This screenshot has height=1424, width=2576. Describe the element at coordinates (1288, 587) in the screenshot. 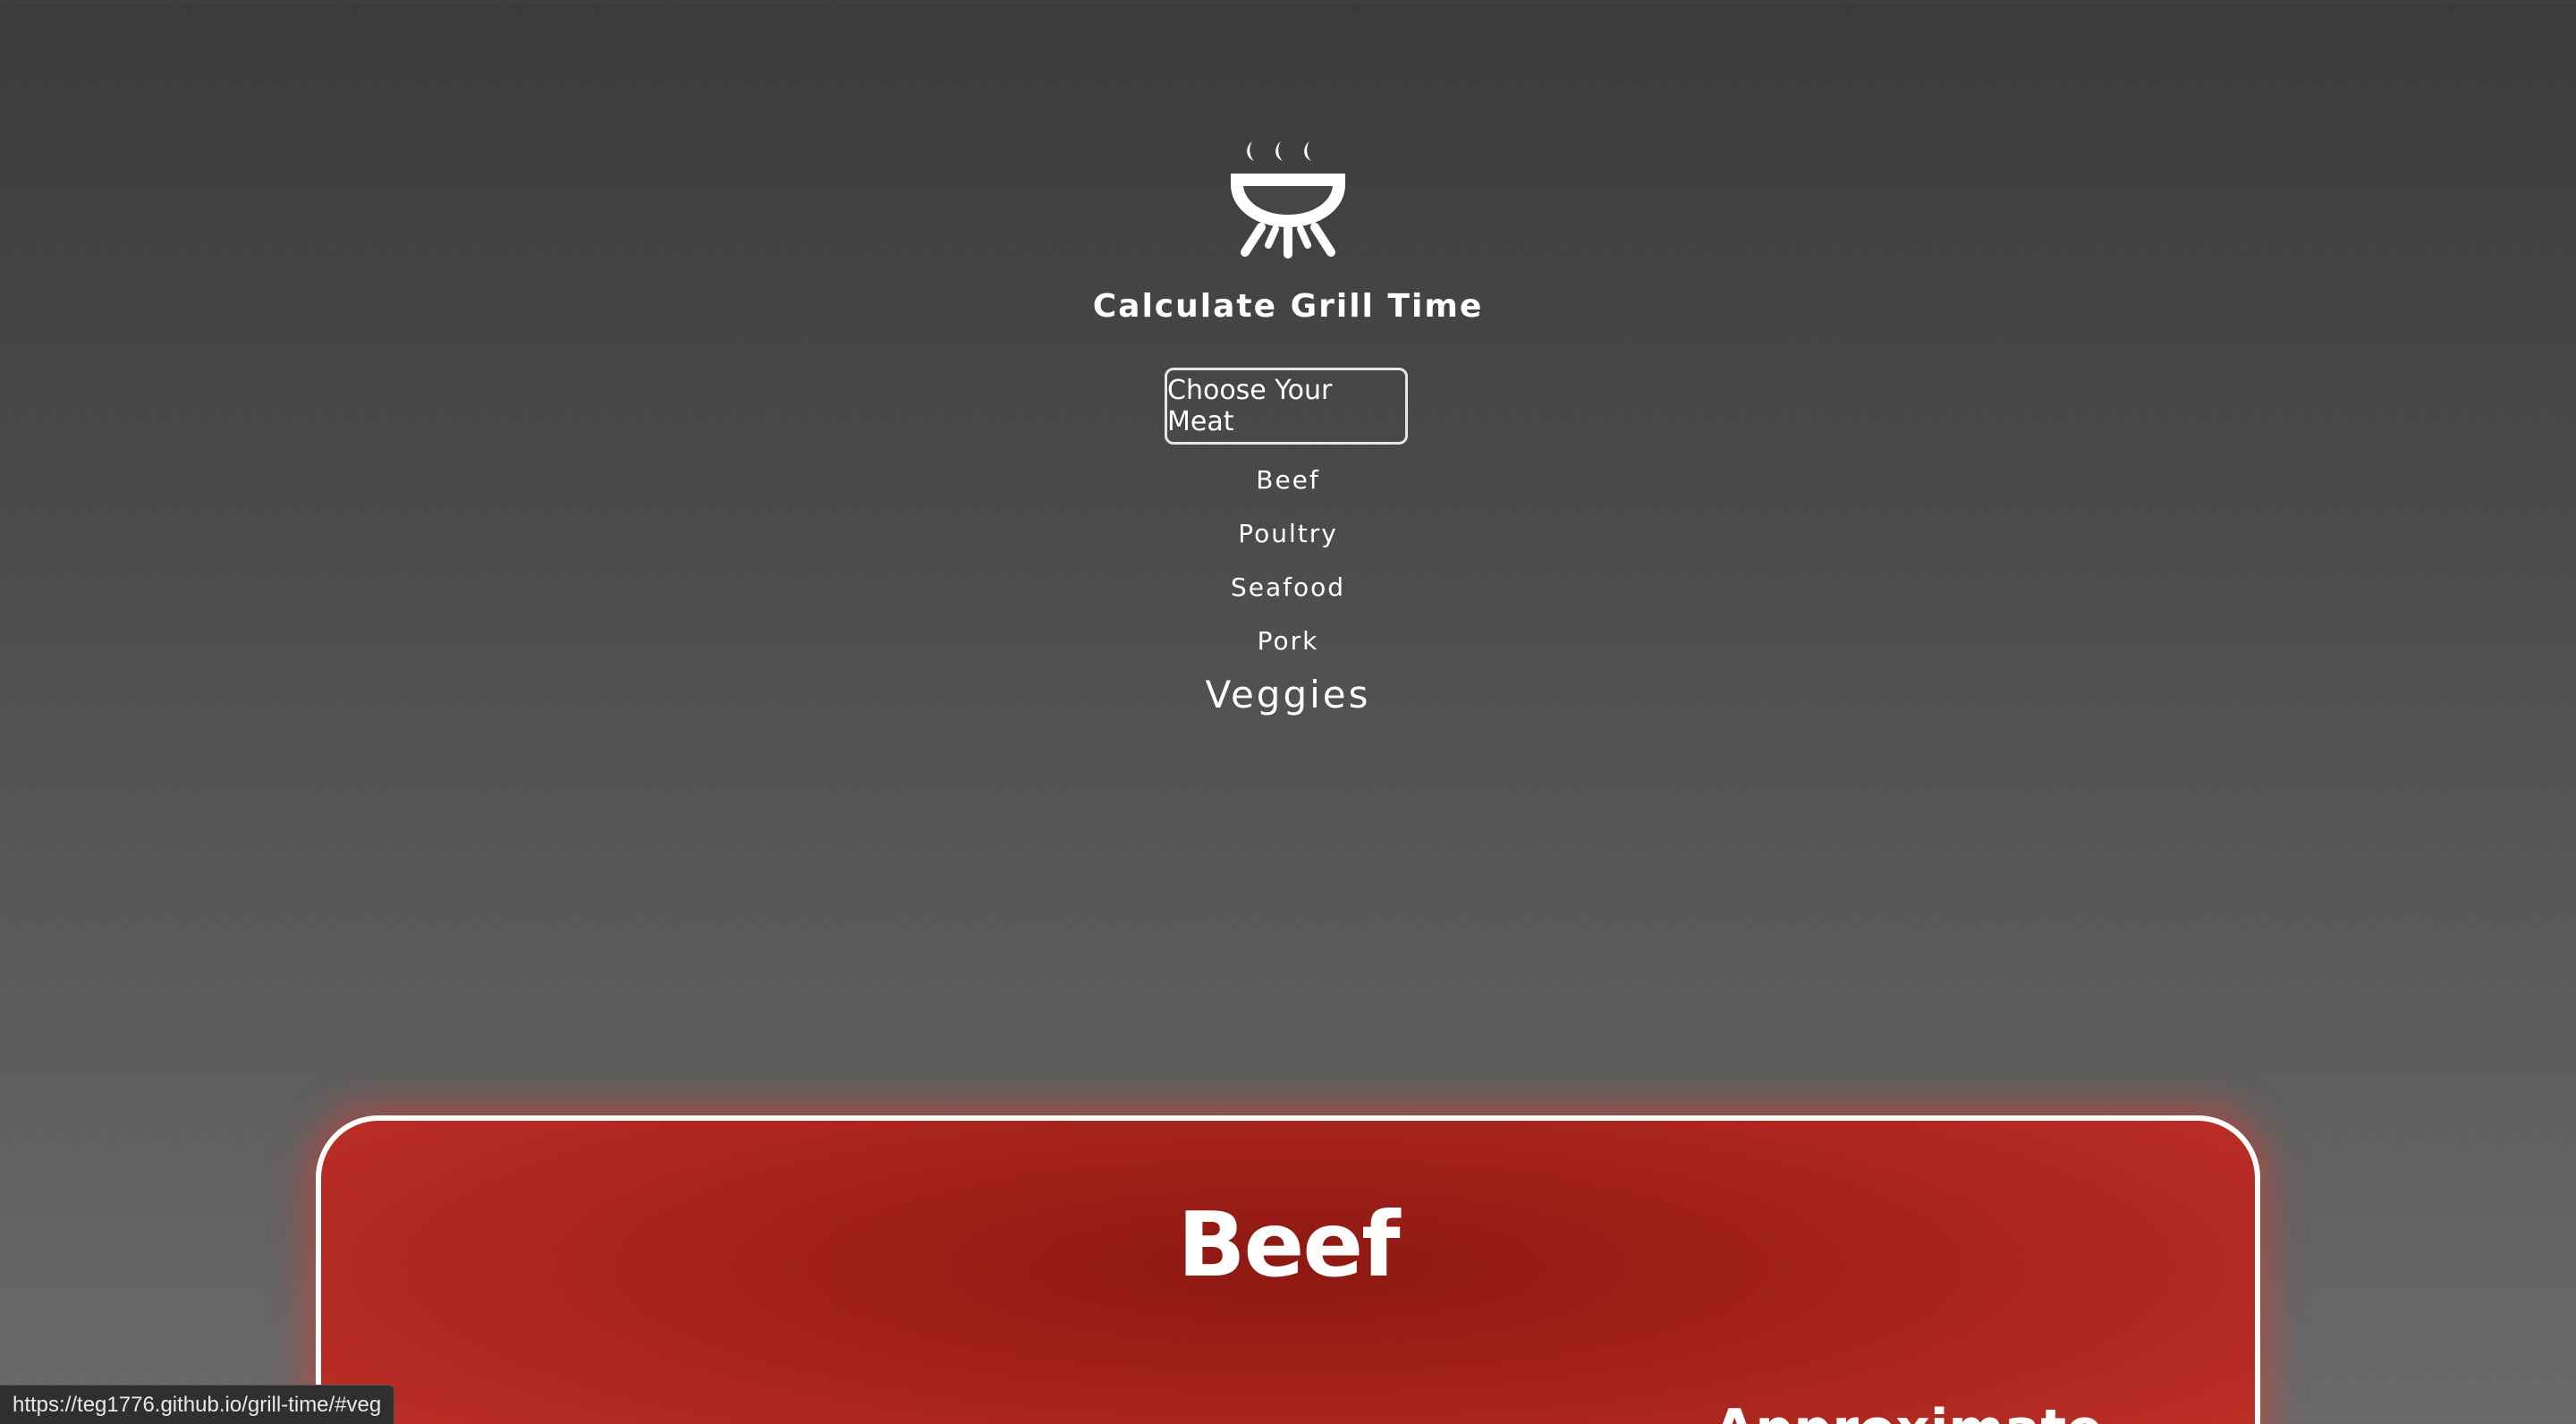

I see `menu-item-seafood: Seafood` at that location.